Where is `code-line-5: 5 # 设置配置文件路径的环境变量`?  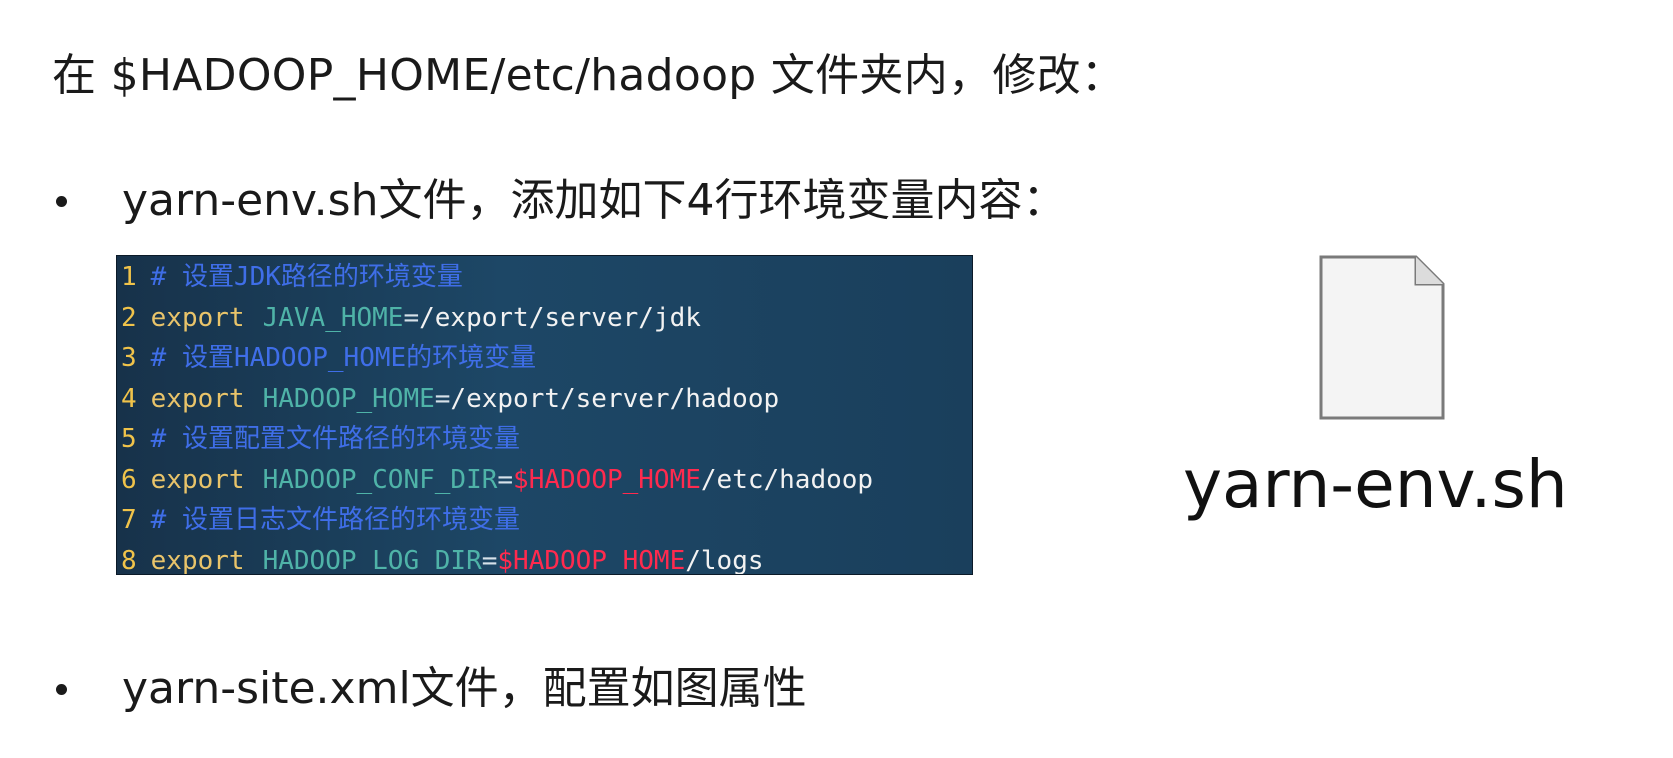
code-line-5: 5 # 设置配置文件路径的环境变量 is located at coordinates (544, 439).